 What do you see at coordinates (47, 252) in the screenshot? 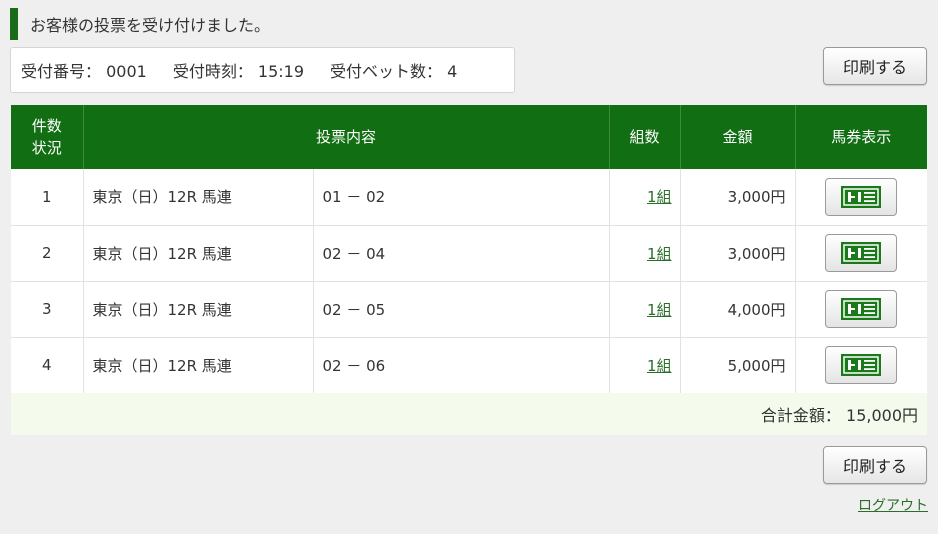
I see `row-number: 2` at bounding box center [47, 252].